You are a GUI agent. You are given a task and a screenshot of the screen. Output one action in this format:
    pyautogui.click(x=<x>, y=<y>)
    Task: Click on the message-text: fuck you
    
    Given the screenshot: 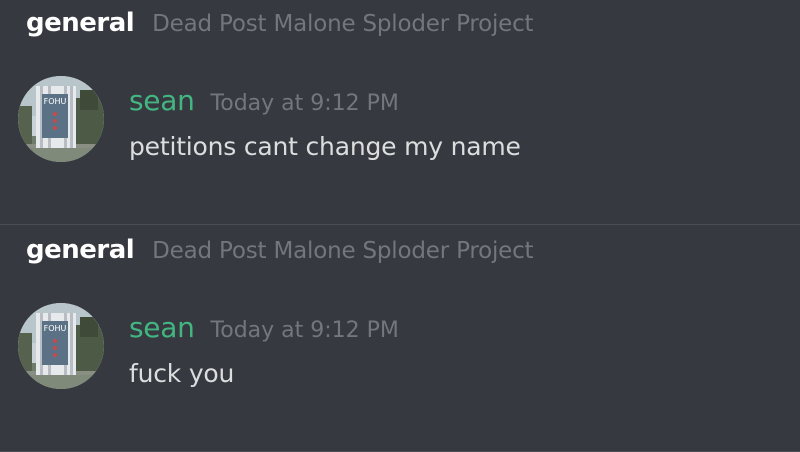 What is the action you would take?
    pyautogui.click(x=182, y=373)
    